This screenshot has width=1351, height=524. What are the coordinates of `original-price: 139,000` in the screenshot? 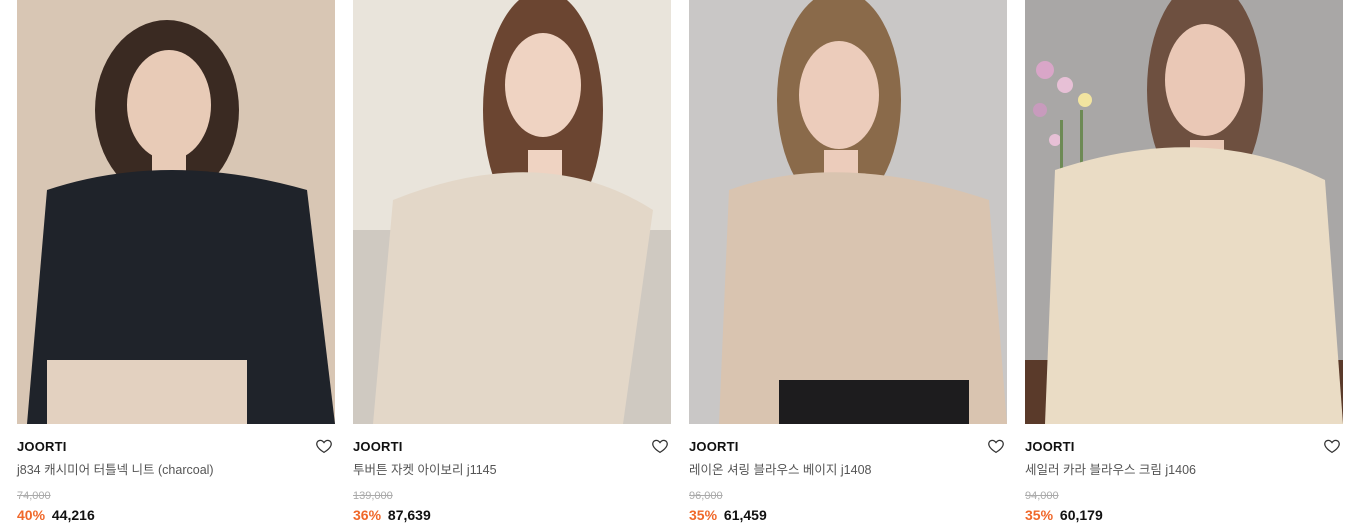 It's located at (373, 496).